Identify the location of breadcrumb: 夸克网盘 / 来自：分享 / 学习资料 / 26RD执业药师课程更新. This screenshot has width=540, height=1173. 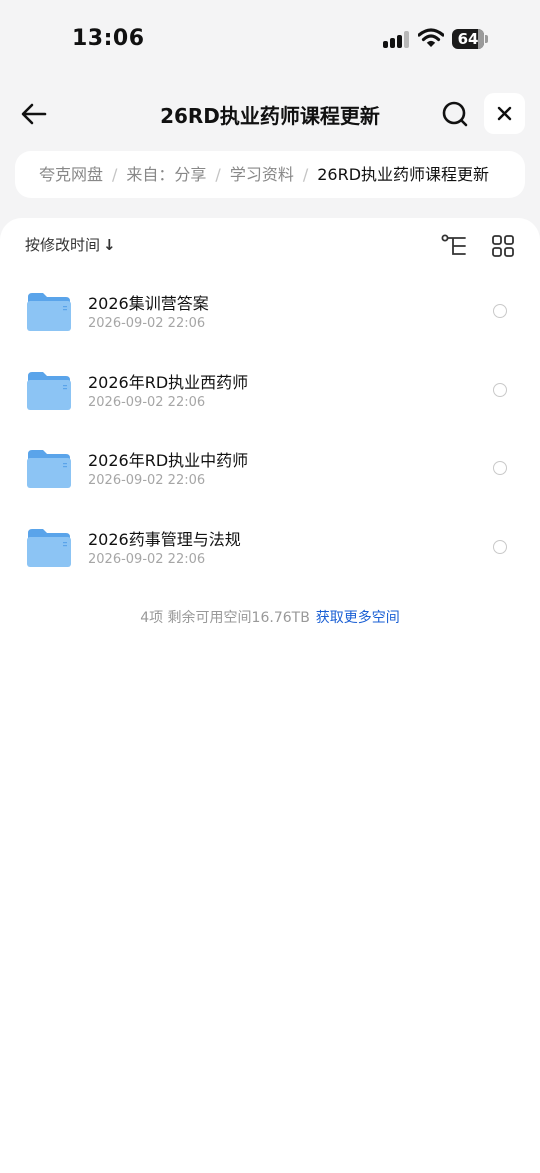
(270, 174).